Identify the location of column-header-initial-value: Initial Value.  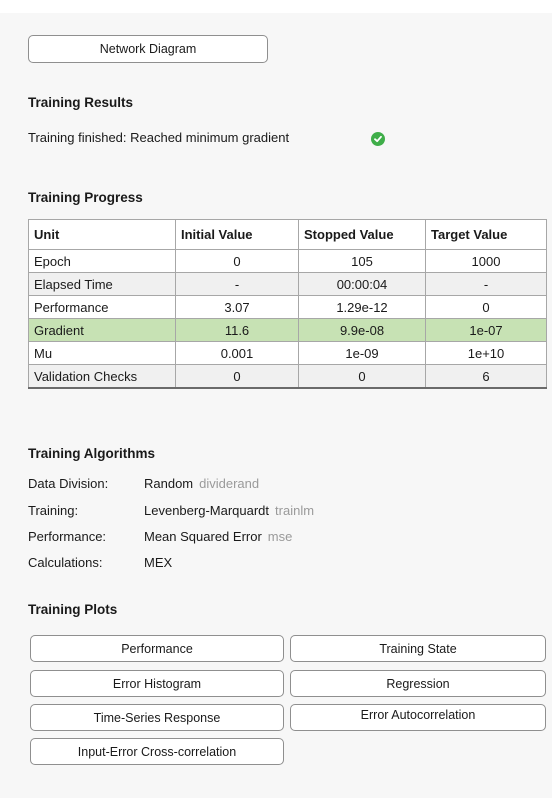
(237, 234).